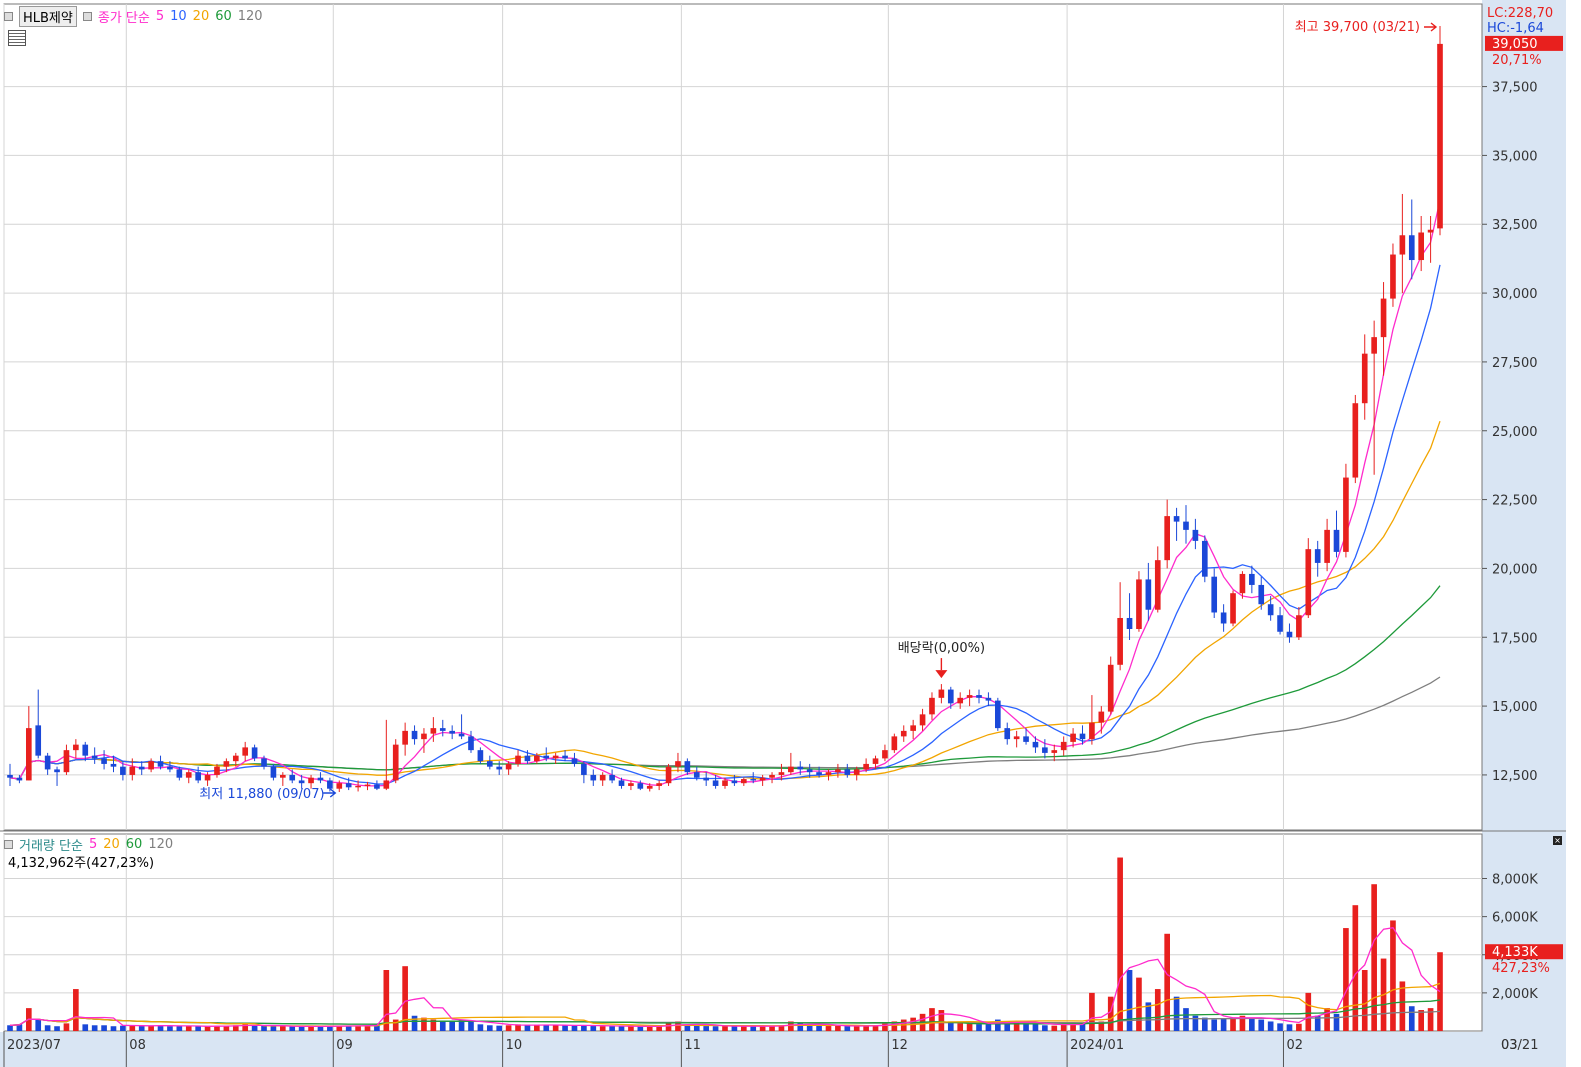  Describe the element at coordinates (17, 38) in the screenshot. I see `table-view-icon` at that location.